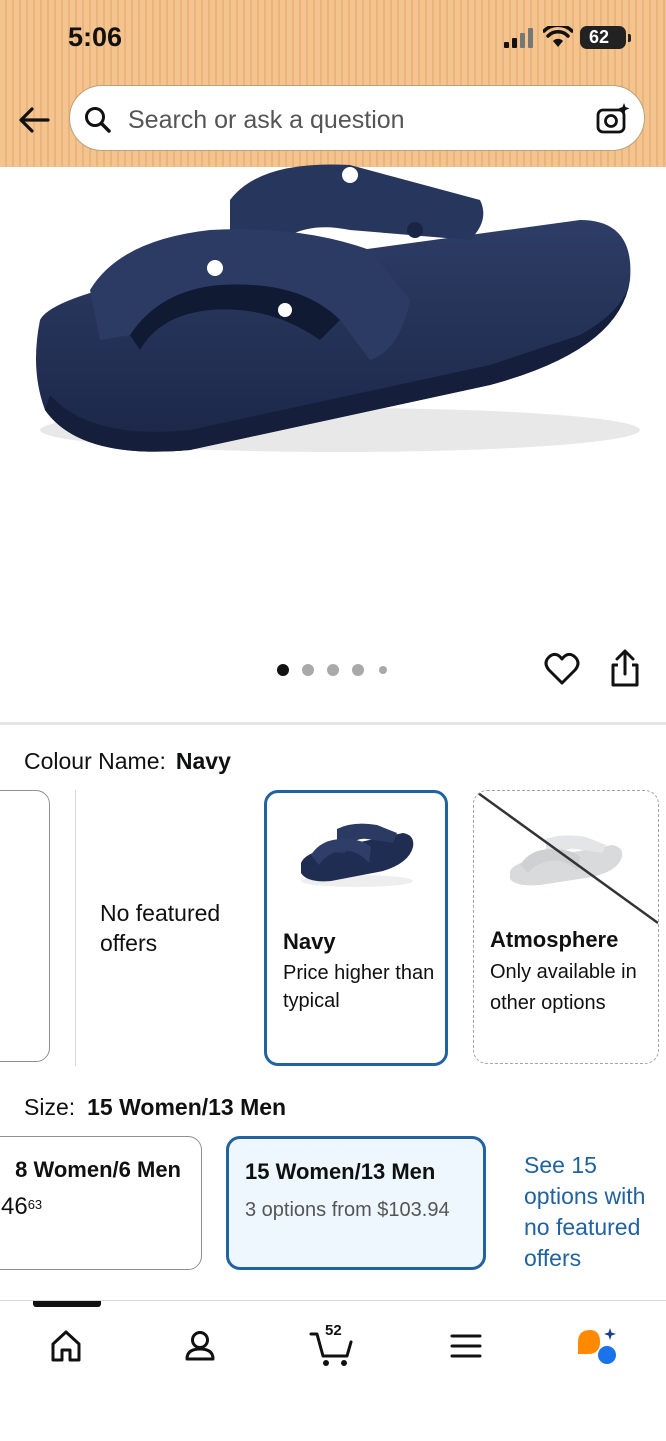 This screenshot has height=1441, width=666. Describe the element at coordinates (554, 939) in the screenshot. I see `colour-option-name: Atmosphere` at that location.